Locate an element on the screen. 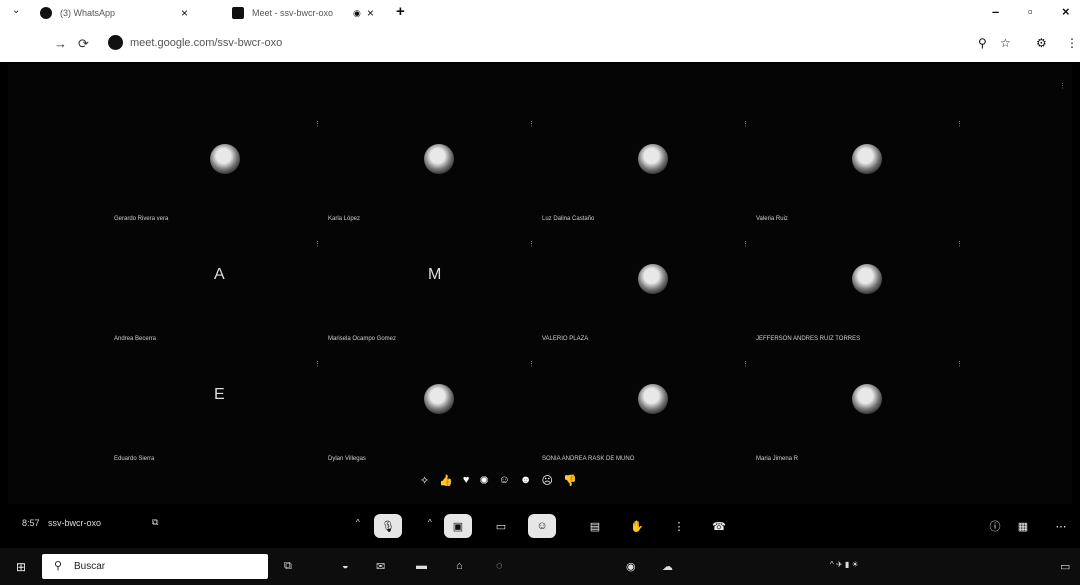 This screenshot has height=585, width=1080. party-reaction-icon: ✺ is located at coordinates (483, 482).